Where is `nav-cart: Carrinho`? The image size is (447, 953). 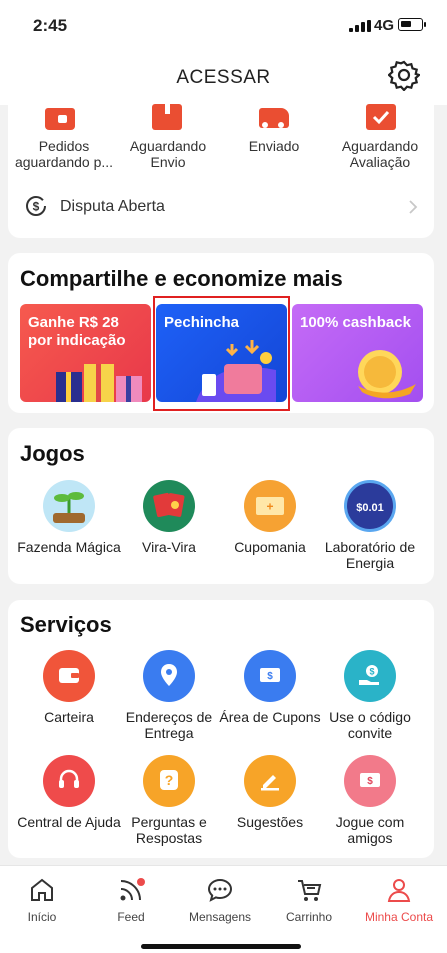
nav-cart: Carrinho is located at coordinates (309, 896).